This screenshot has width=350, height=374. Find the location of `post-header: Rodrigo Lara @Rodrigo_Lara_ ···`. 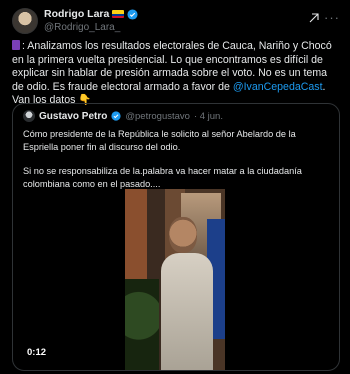

post-header: Rodrigo Lara @Rodrigo_Lara_ ··· is located at coordinates (175, 23).